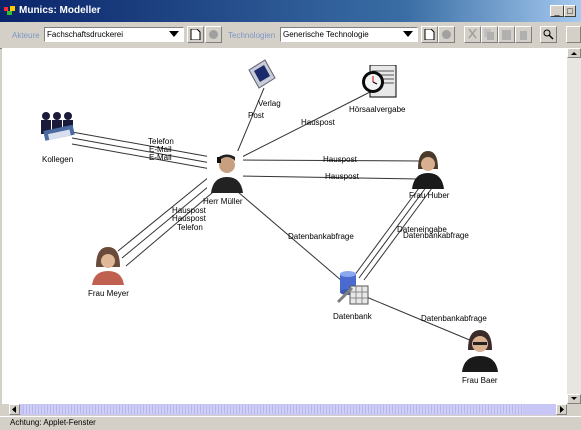 Image resolution: width=581 pixels, height=430 pixels. I want to click on meyer-node, so click(108, 265).